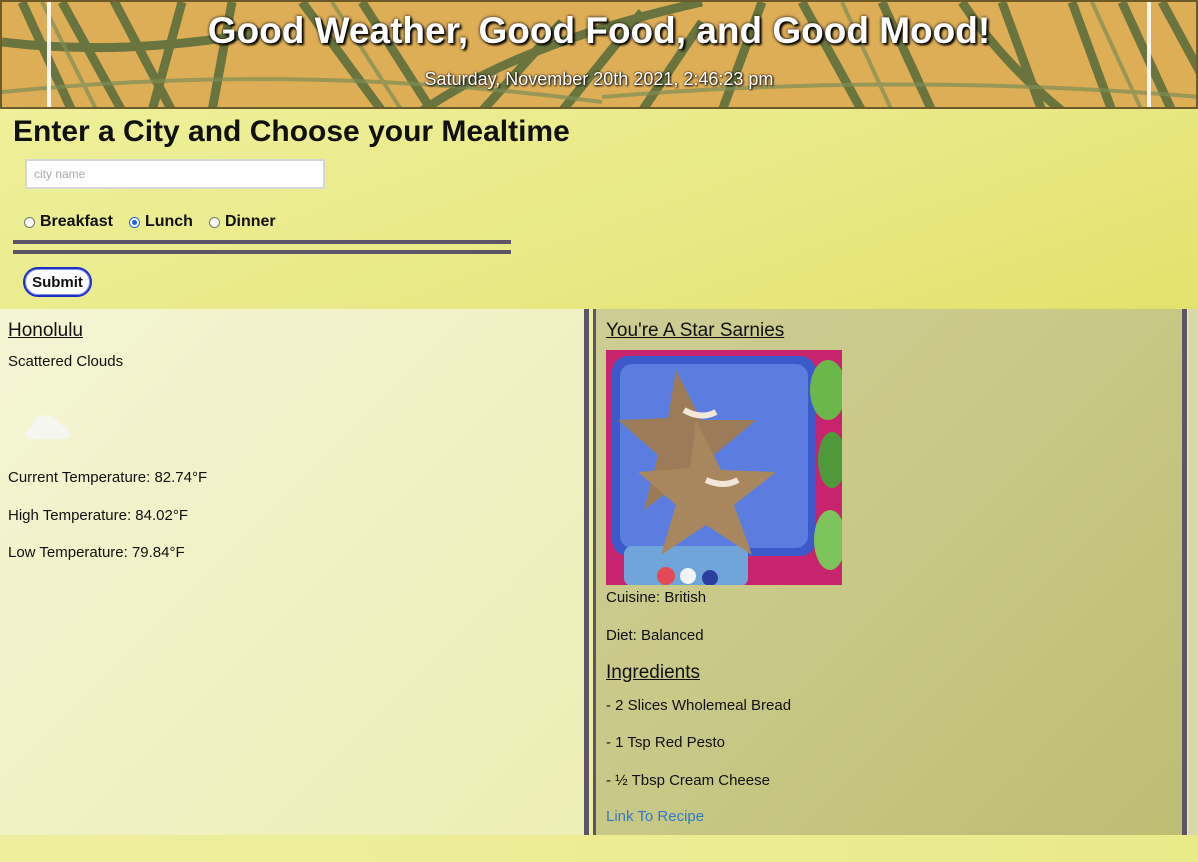  I want to click on current-datetime: Saturday, November 20th 2021, 2:46:23 pm, so click(599, 79).